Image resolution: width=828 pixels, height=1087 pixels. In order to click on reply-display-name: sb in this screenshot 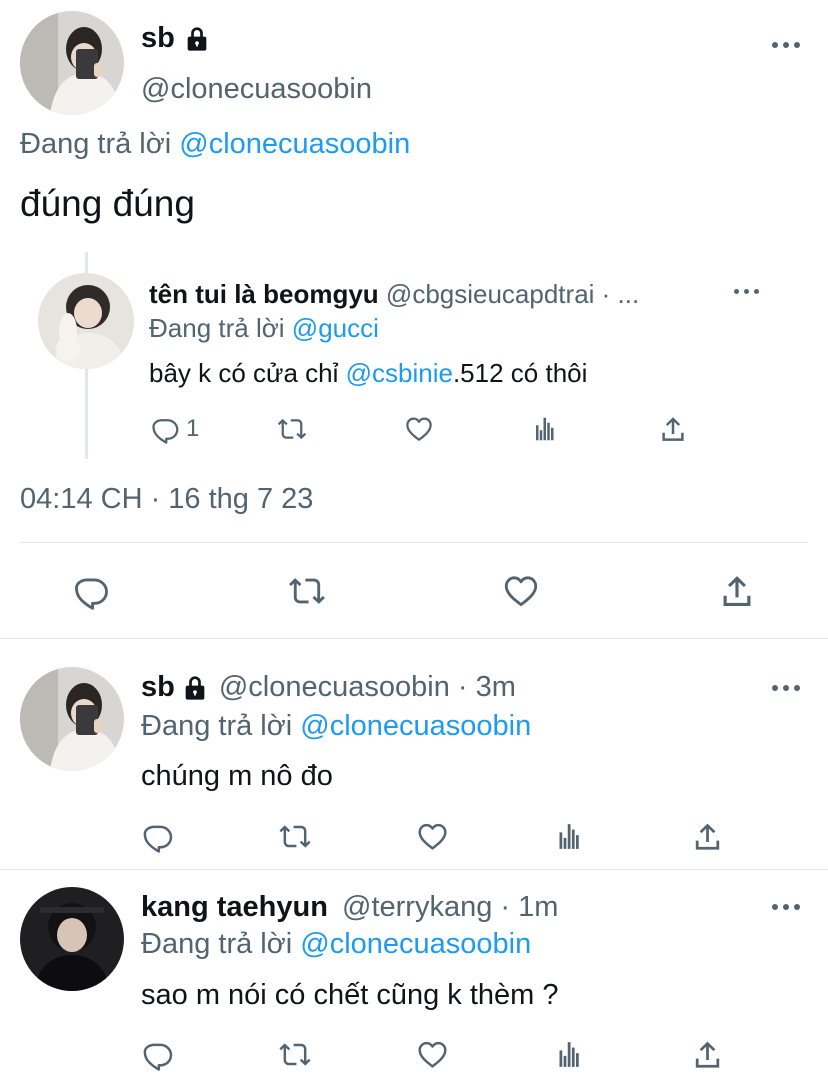, I will do `click(158, 687)`.